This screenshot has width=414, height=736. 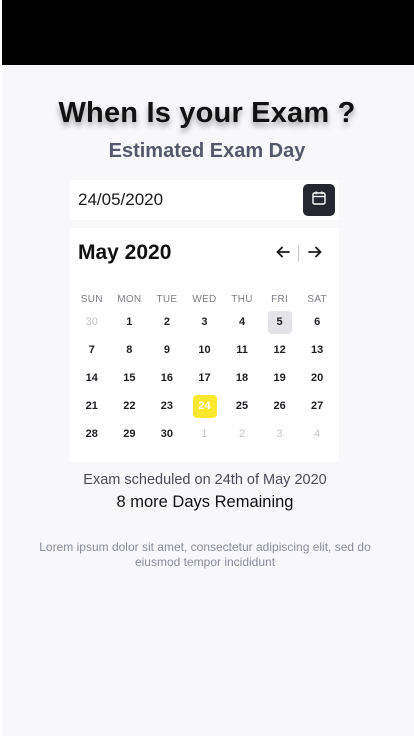 I want to click on calendar-day-number: 20, so click(x=317, y=378).